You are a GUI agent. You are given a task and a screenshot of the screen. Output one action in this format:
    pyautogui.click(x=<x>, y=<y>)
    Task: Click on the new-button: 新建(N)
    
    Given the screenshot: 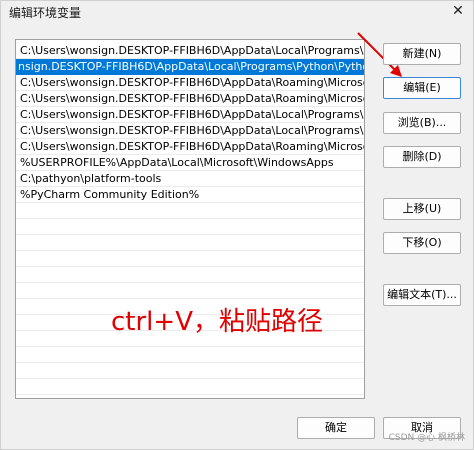 What is the action you would take?
    pyautogui.click(x=422, y=54)
    